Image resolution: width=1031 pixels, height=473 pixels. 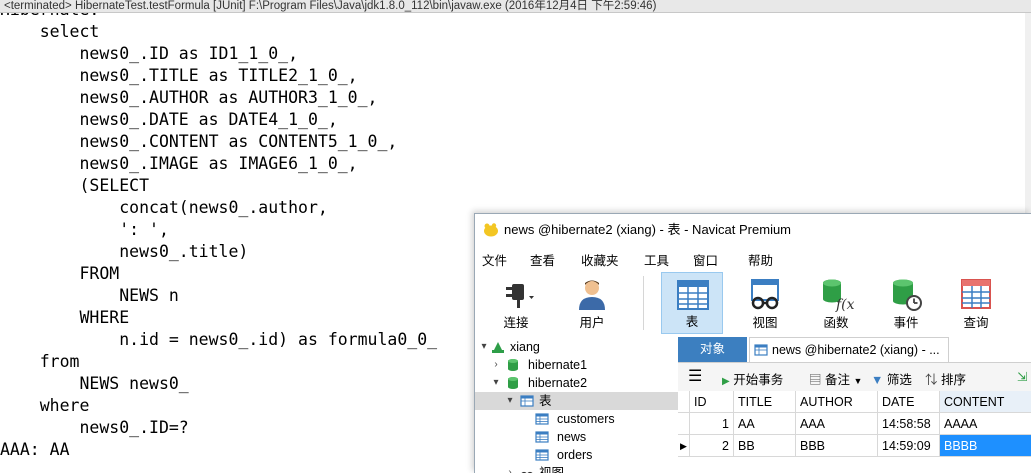 What do you see at coordinates (909, 402) in the screenshot?
I see `column-header-date: DATE` at bounding box center [909, 402].